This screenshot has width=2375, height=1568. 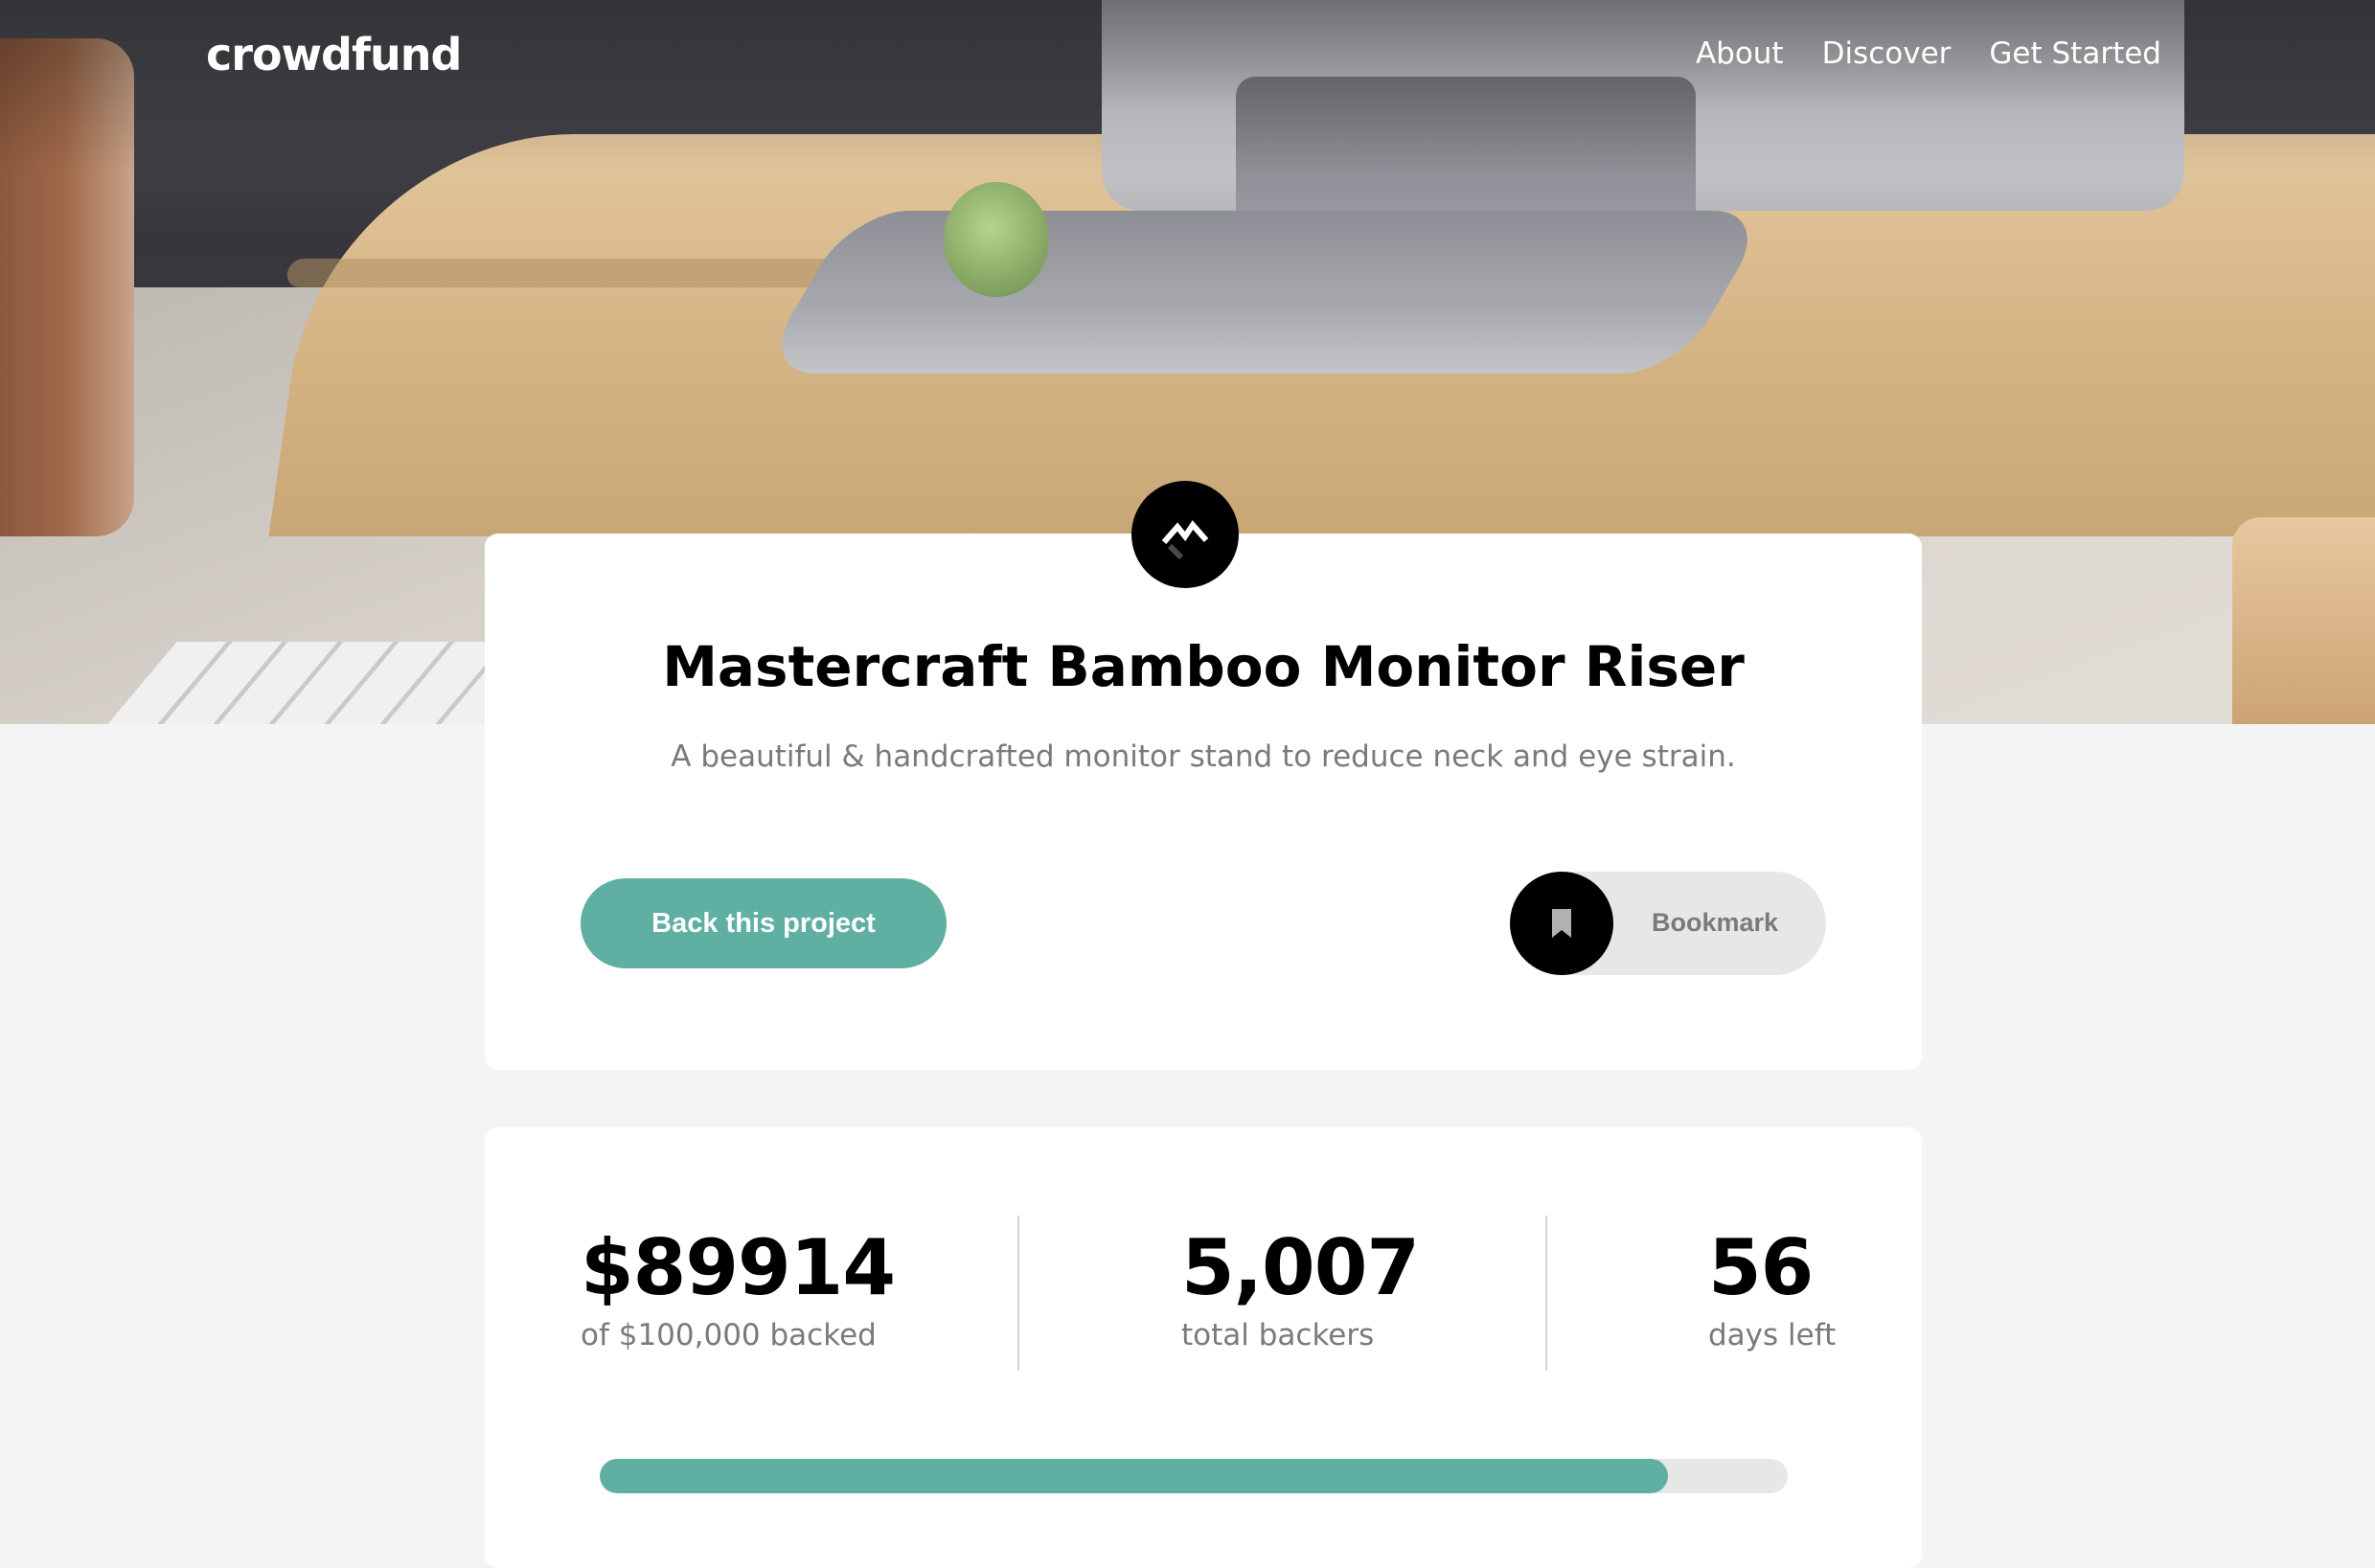 What do you see at coordinates (1772, 1335) in the screenshot?
I see `days-label: days left` at bounding box center [1772, 1335].